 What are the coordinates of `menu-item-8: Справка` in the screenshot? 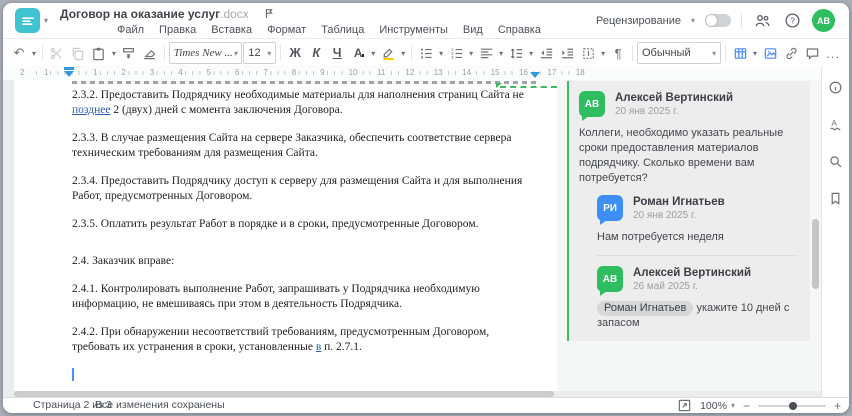 It's located at (519, 30).